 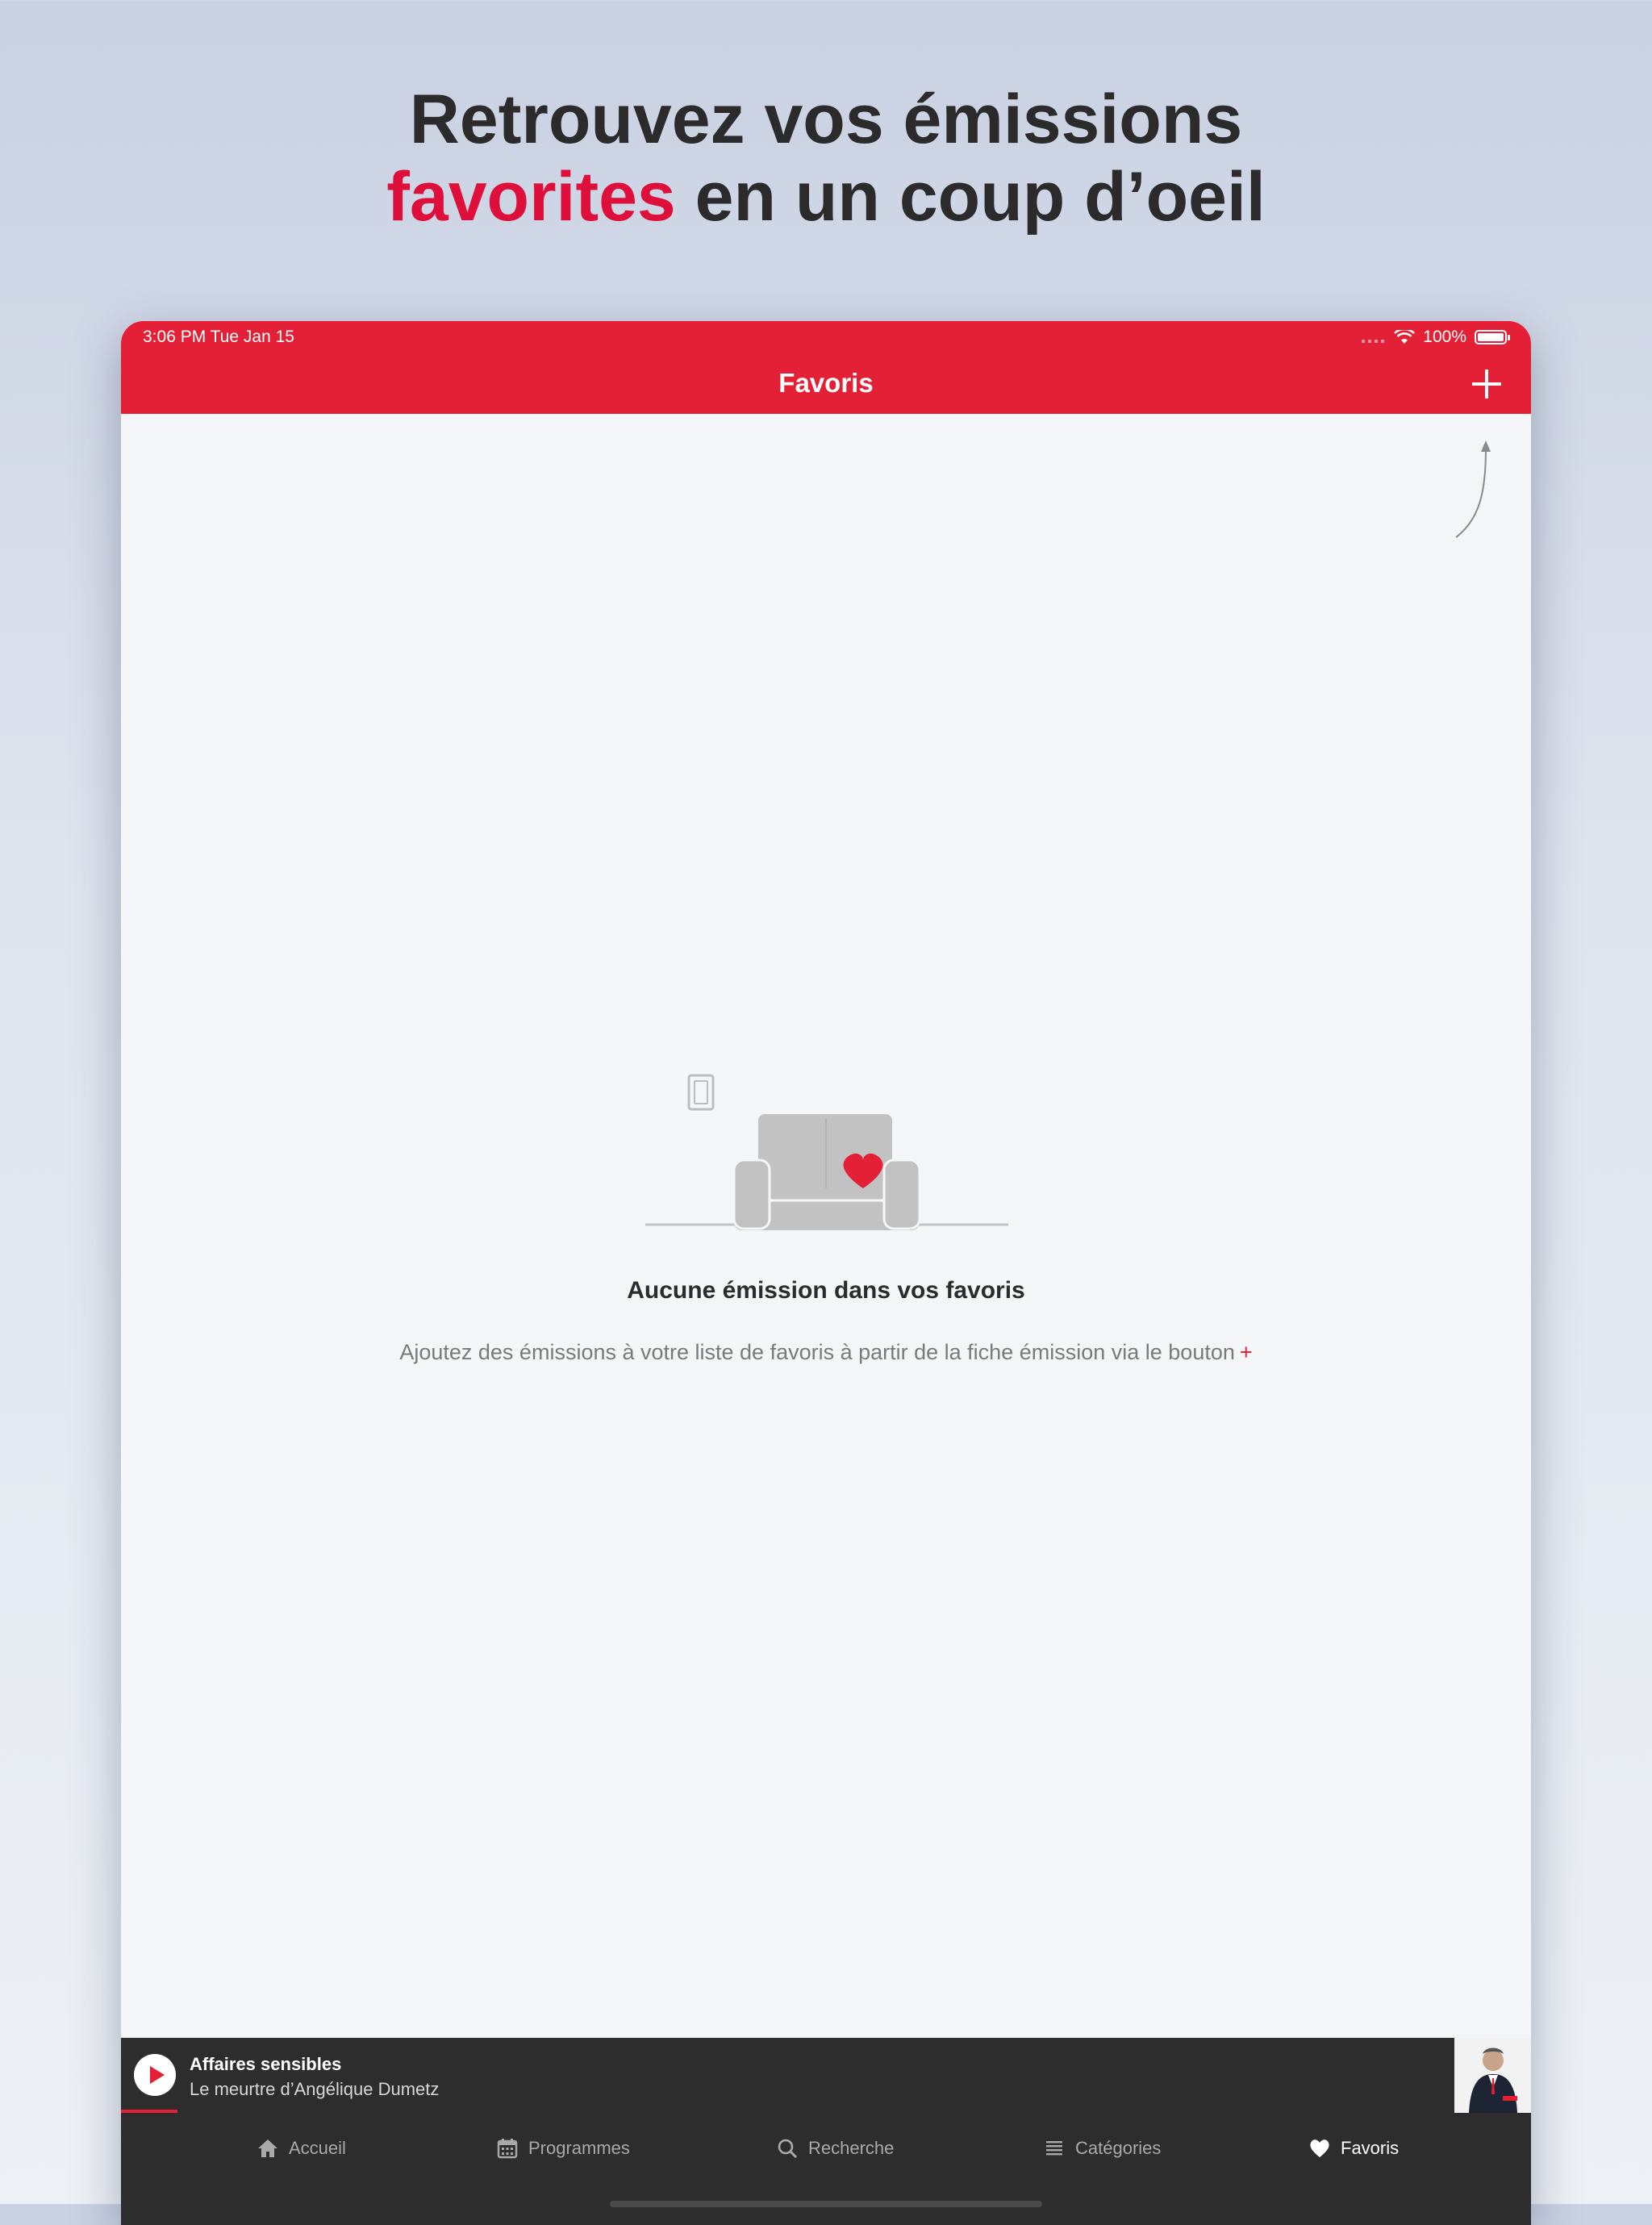 I want to click on headline-accent: favorites, so click(x=531, y=197).